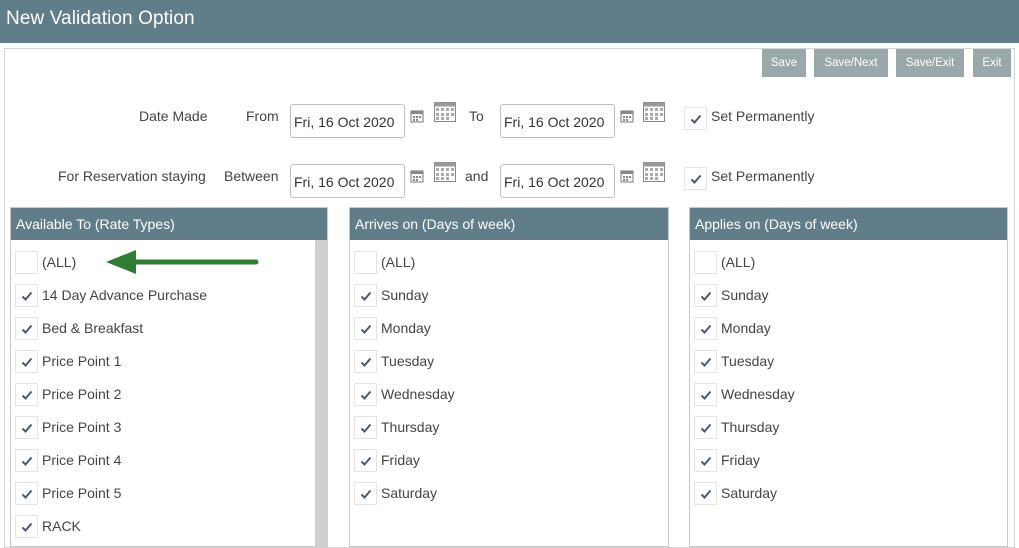  What do you see at coordinates (93, 328) in the screenshot?
I see `list-item-label: Bed & Breakfast` at bounding box center [93, 328].